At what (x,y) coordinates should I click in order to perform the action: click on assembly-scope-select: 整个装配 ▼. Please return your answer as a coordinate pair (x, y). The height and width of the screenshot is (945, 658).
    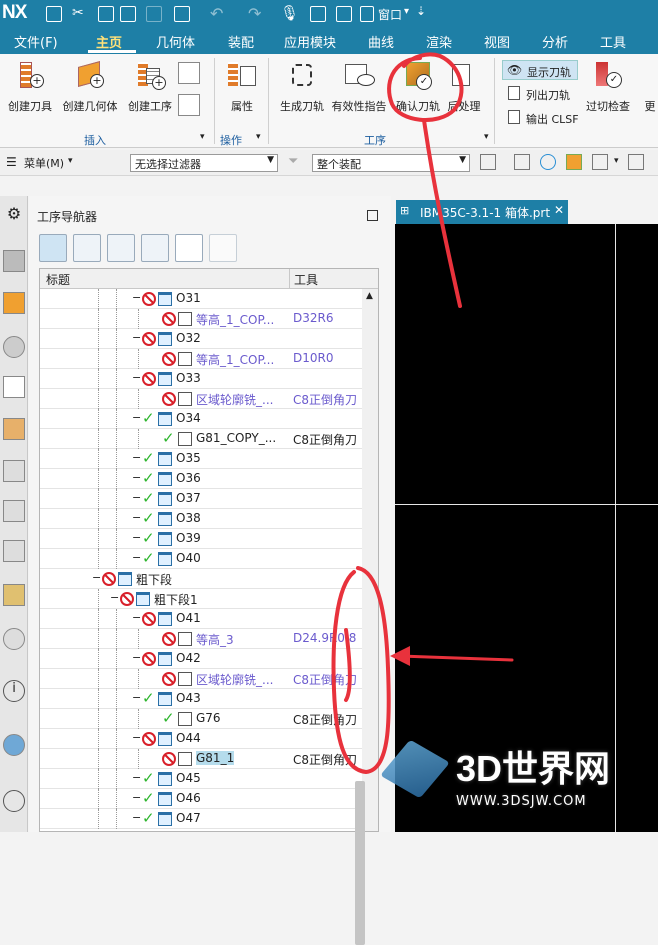
    Looking at the image, I should click on (391, 163).